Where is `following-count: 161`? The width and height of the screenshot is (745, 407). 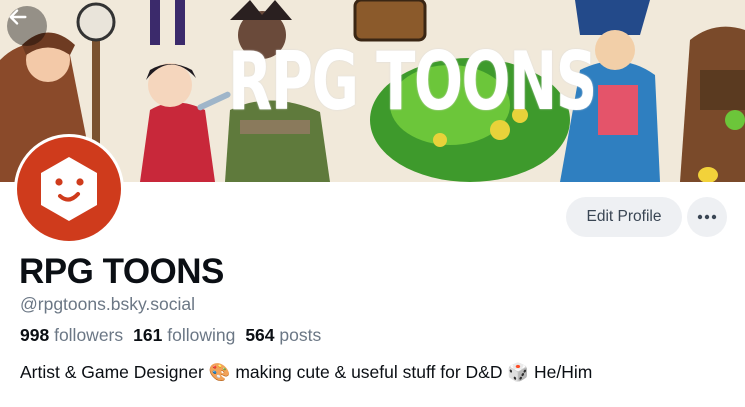 following-count: 161 is located at coordinates (148, 335).